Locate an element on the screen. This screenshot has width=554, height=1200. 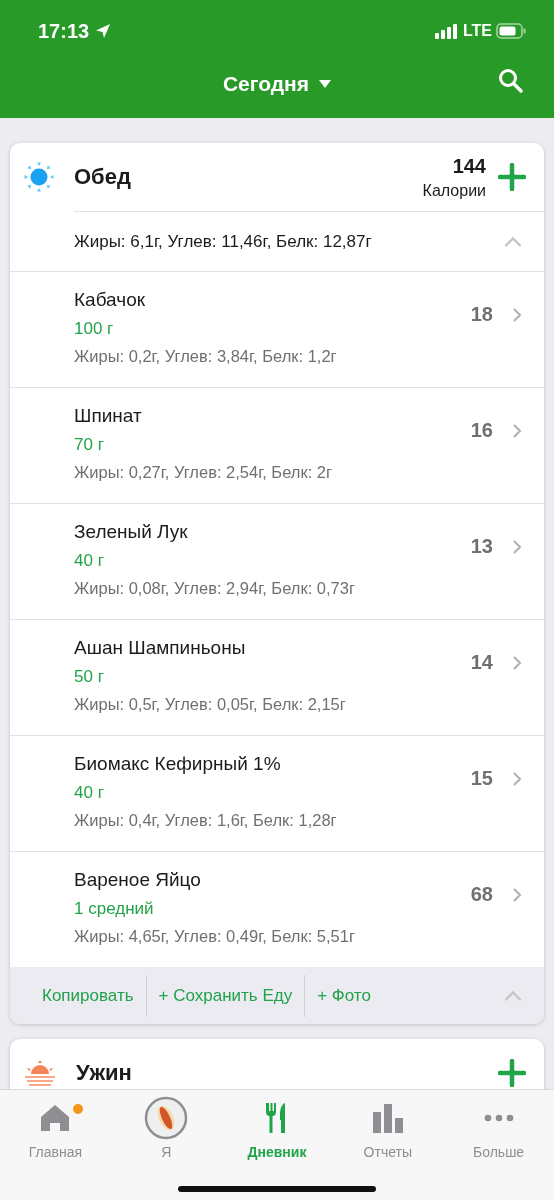
food-calories: 15 is located at coordinates (481, 778).